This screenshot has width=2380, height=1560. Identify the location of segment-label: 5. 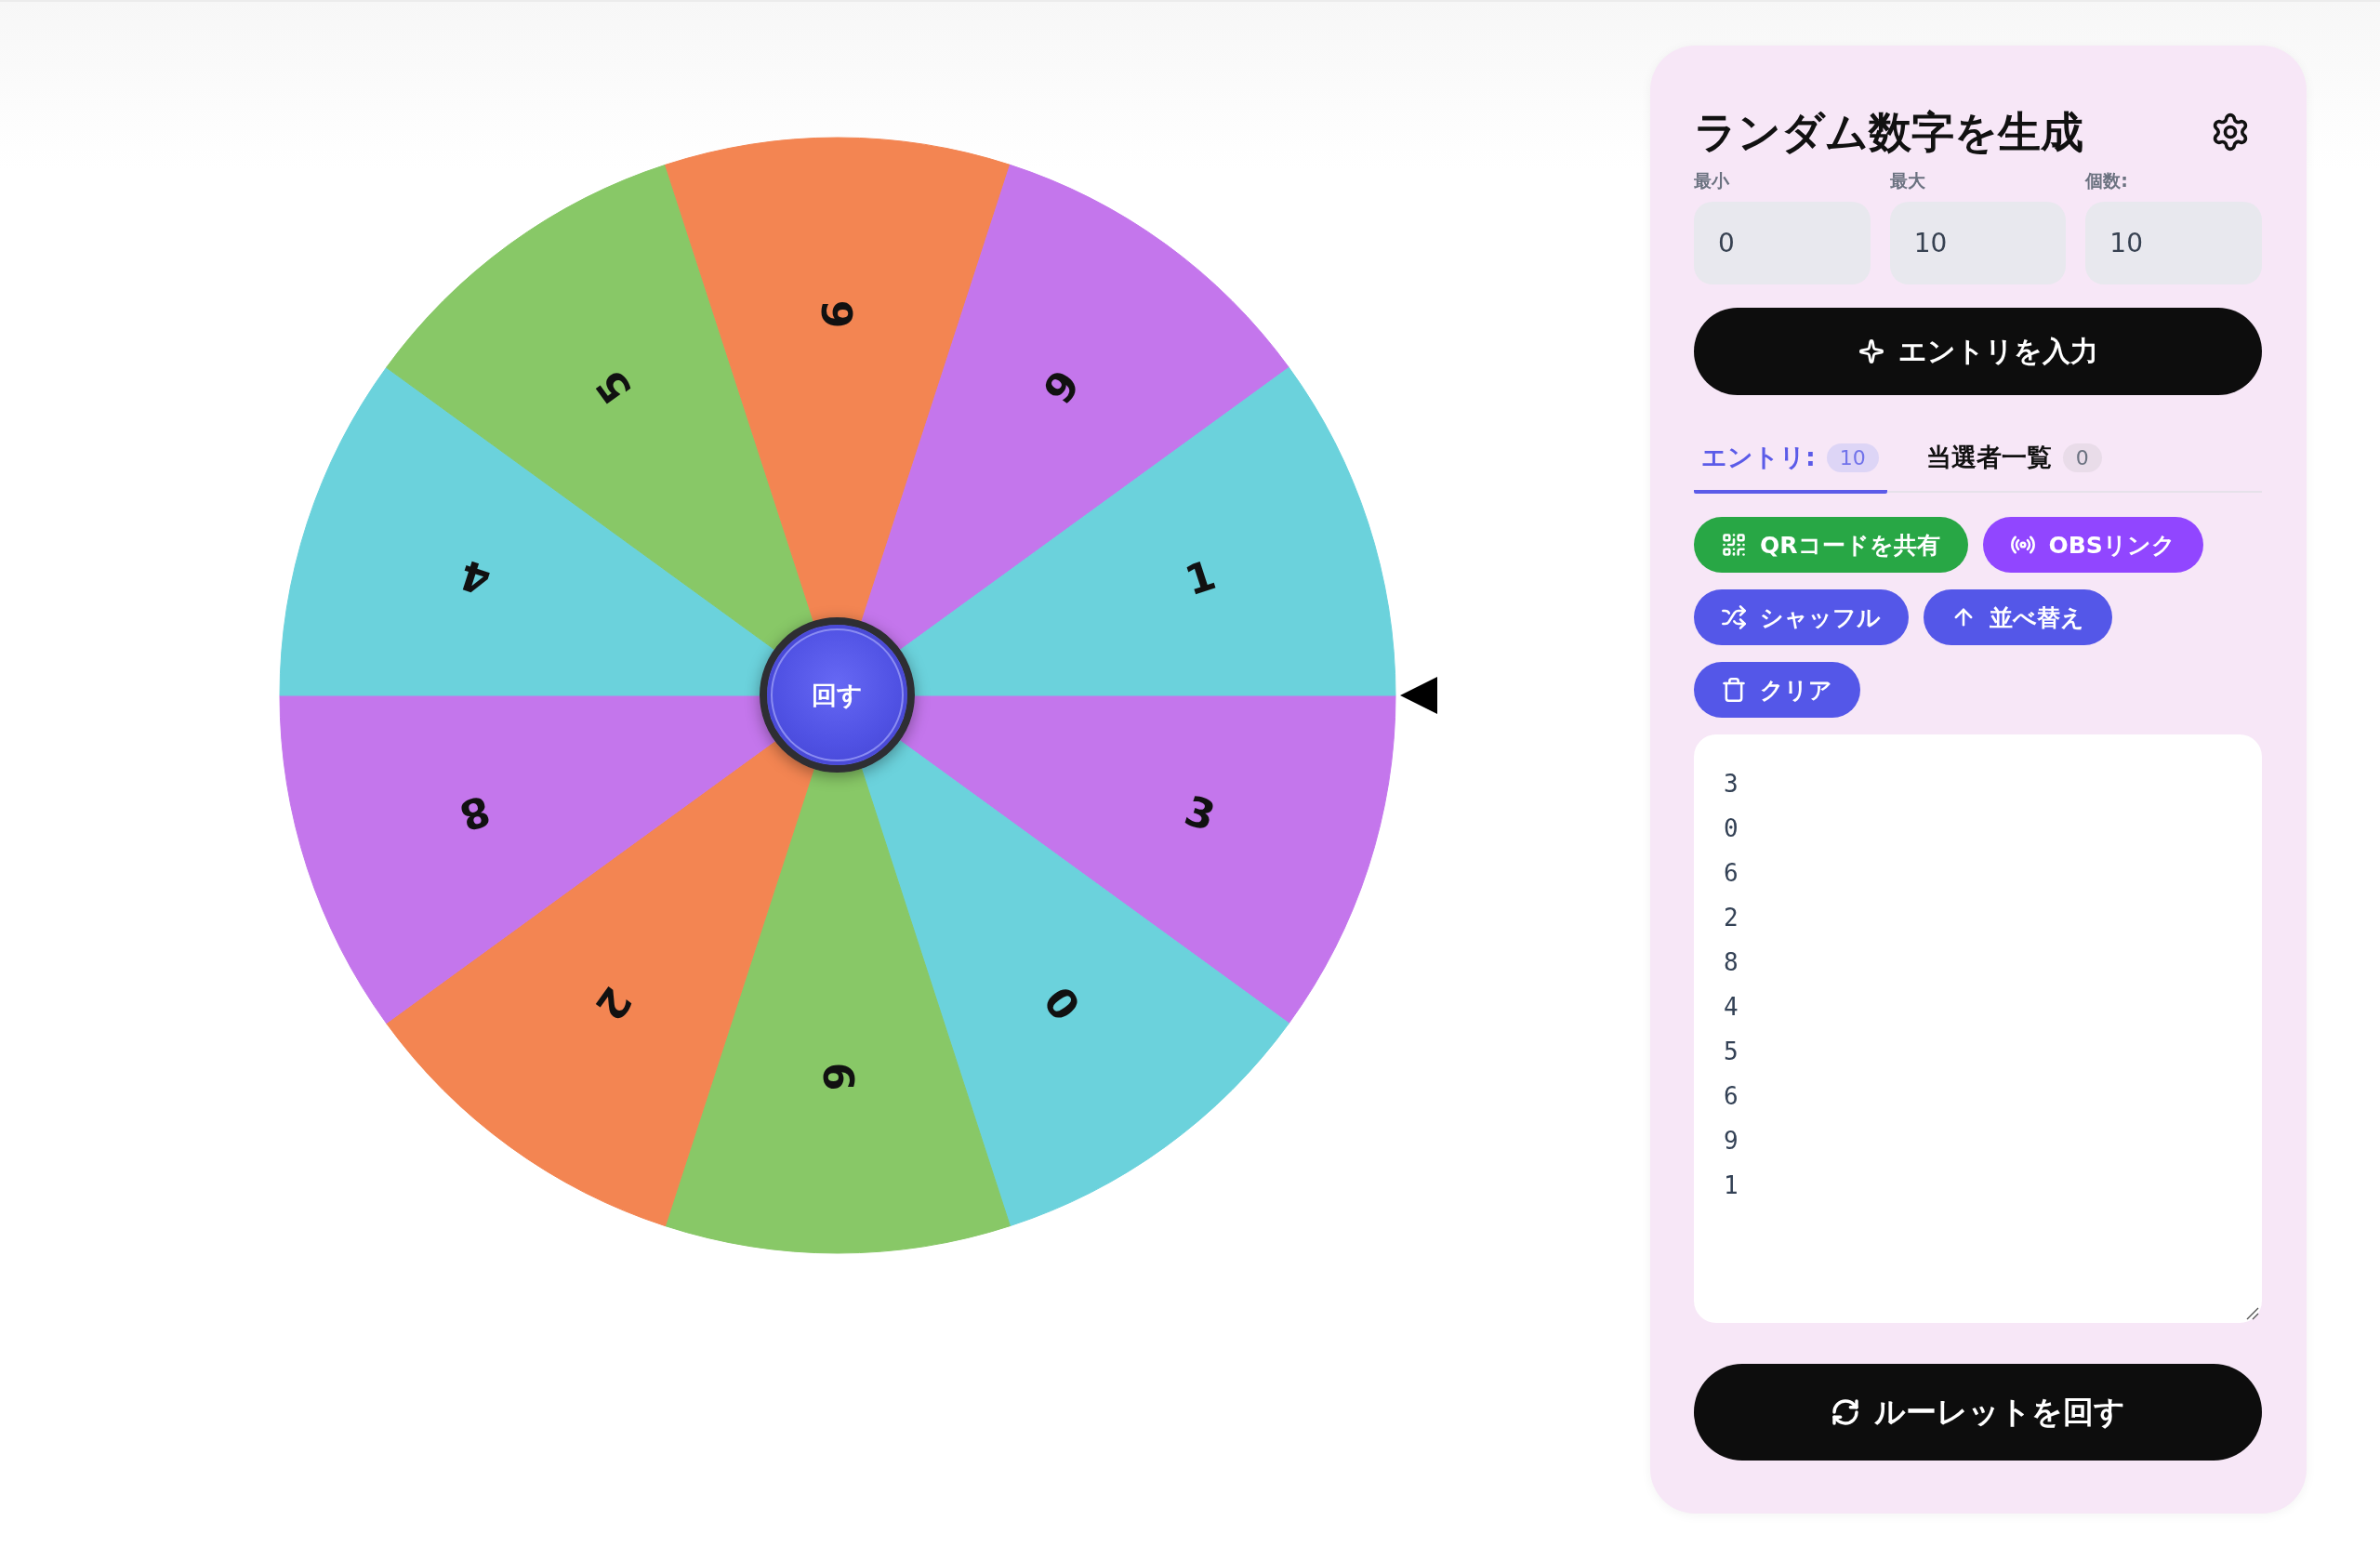
(613, 387).